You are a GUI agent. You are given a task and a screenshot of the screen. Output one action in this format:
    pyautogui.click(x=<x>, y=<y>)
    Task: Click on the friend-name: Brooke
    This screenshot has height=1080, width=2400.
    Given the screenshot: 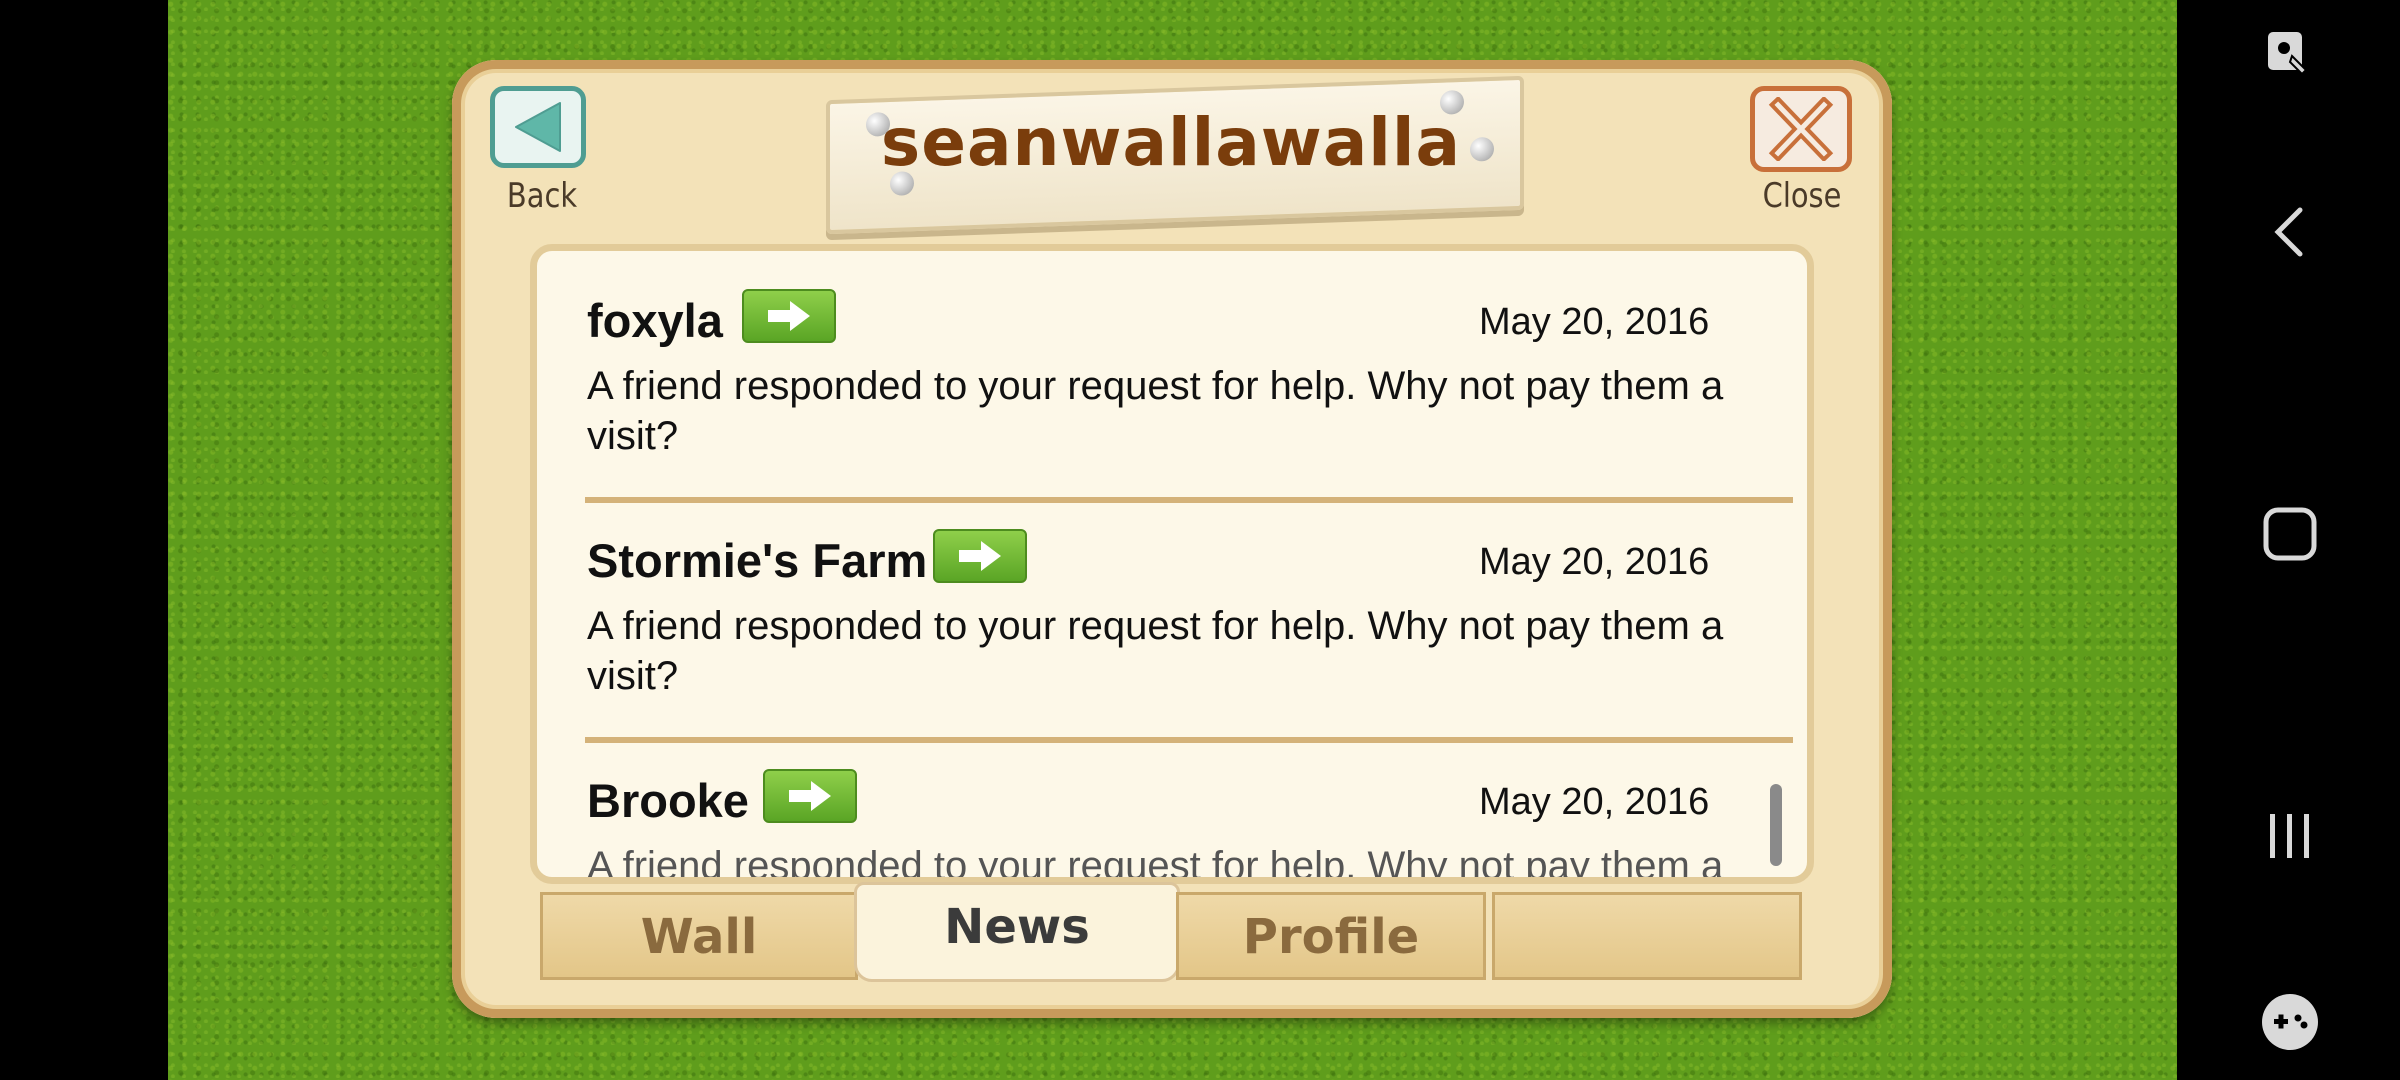 What is the action you would take?
    pyautogui.click(x=668, y=800)
    